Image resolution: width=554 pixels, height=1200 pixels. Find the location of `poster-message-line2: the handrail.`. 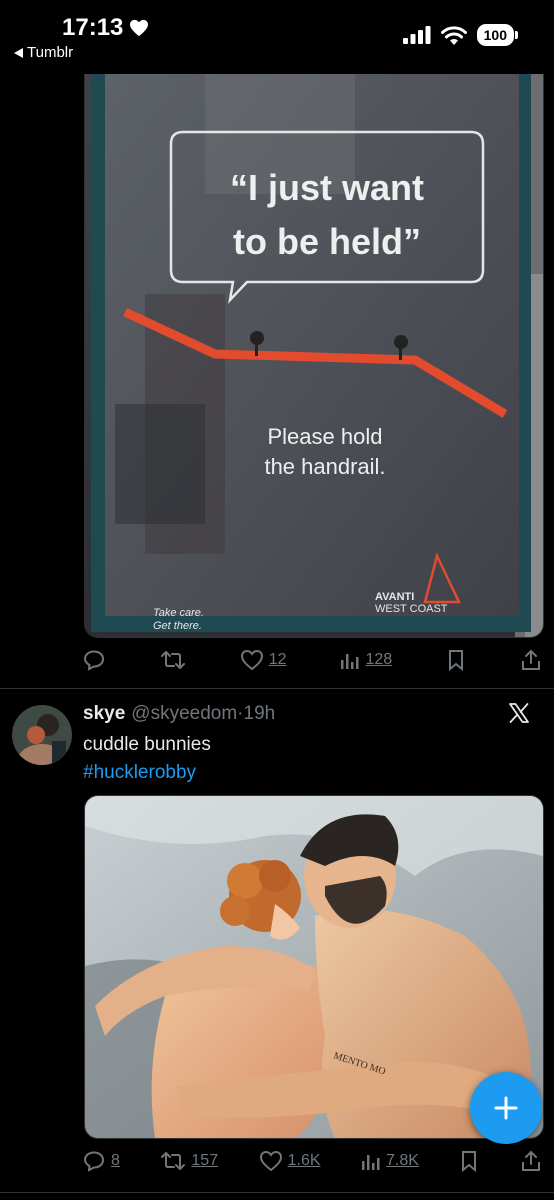

poster-message-line2: the handrail. is located at coordinates (324, 466).